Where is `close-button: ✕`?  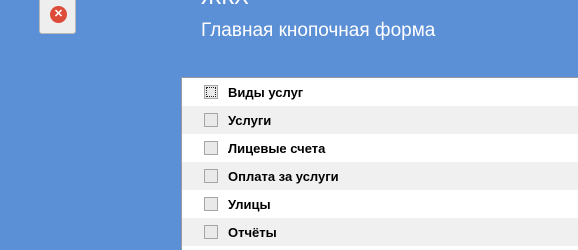
close-button: ✕ is located at coordinates (57, 17).